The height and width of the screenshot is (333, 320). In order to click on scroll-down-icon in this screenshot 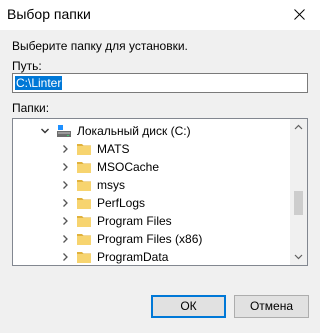, I will do `click(298, 256)`.